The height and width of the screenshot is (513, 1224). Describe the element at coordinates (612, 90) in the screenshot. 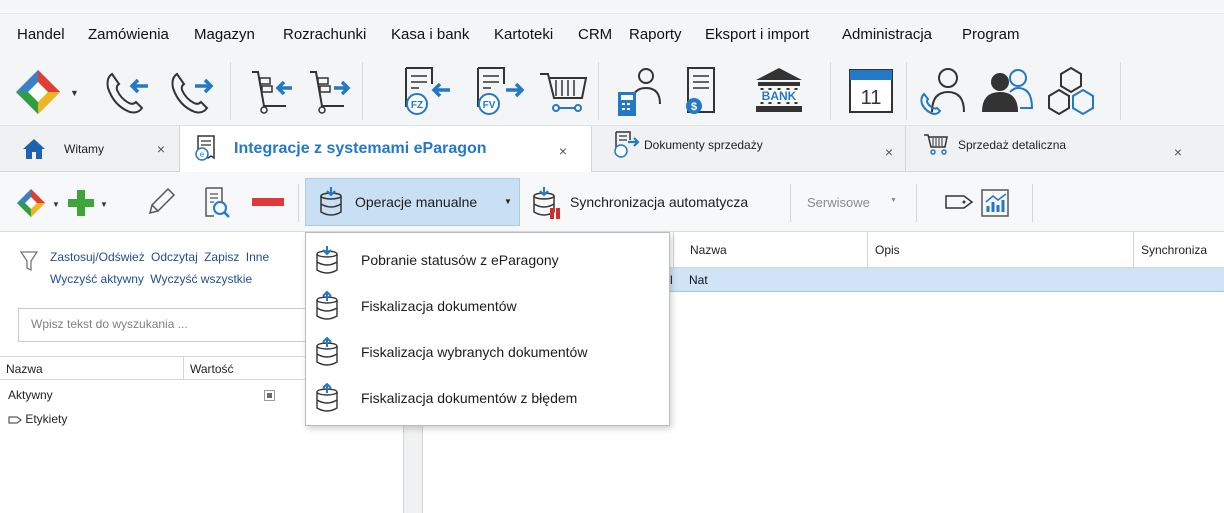

I see `ribbon-toolbar: ▼ FZ FV $ BANK 11` at that location.